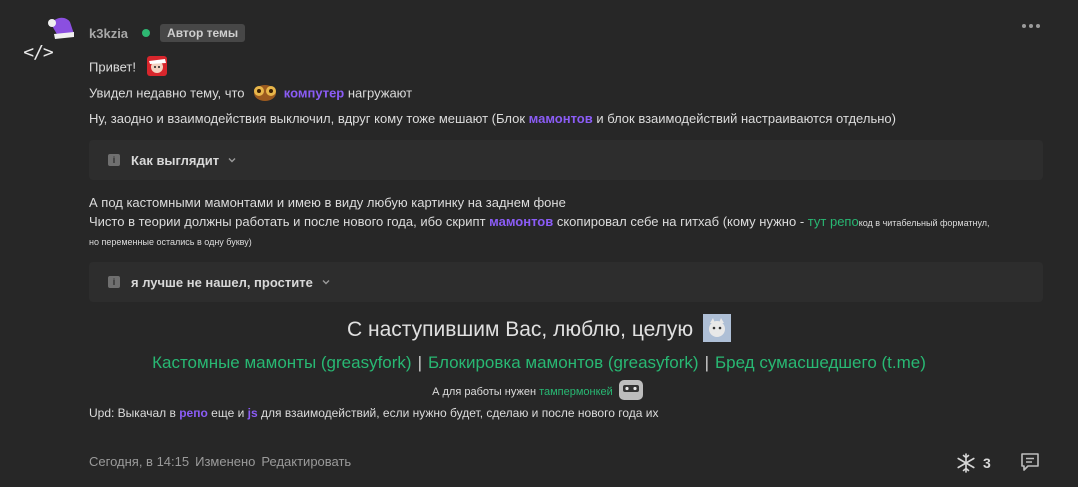 This screenshot has height=487, width=1078. What do you see at coordinates (520, 329) in the screenshot?
I see `greeting-text: С наступившим Вас, люблю, целую` at bounding box center [520, 329].